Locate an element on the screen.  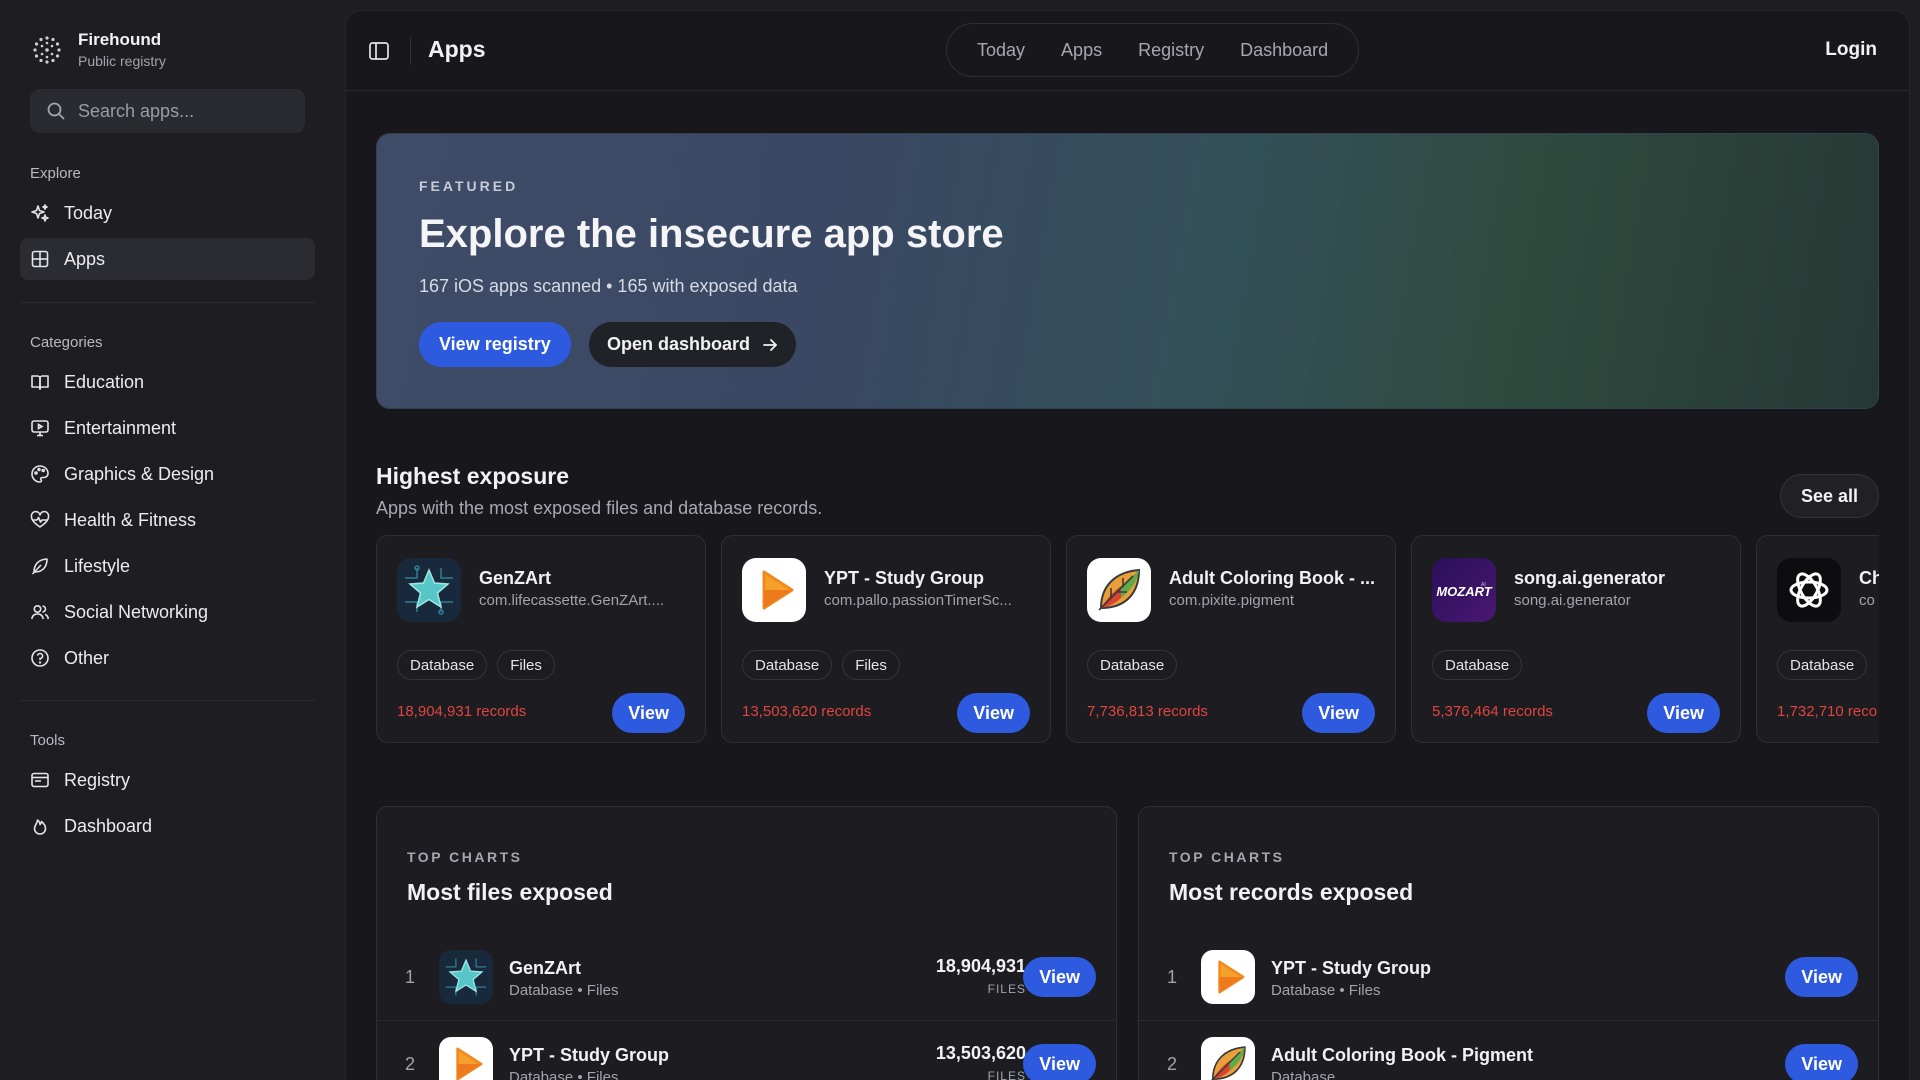
panel-title: Most records exposed is located at coordinates (1291, 892).